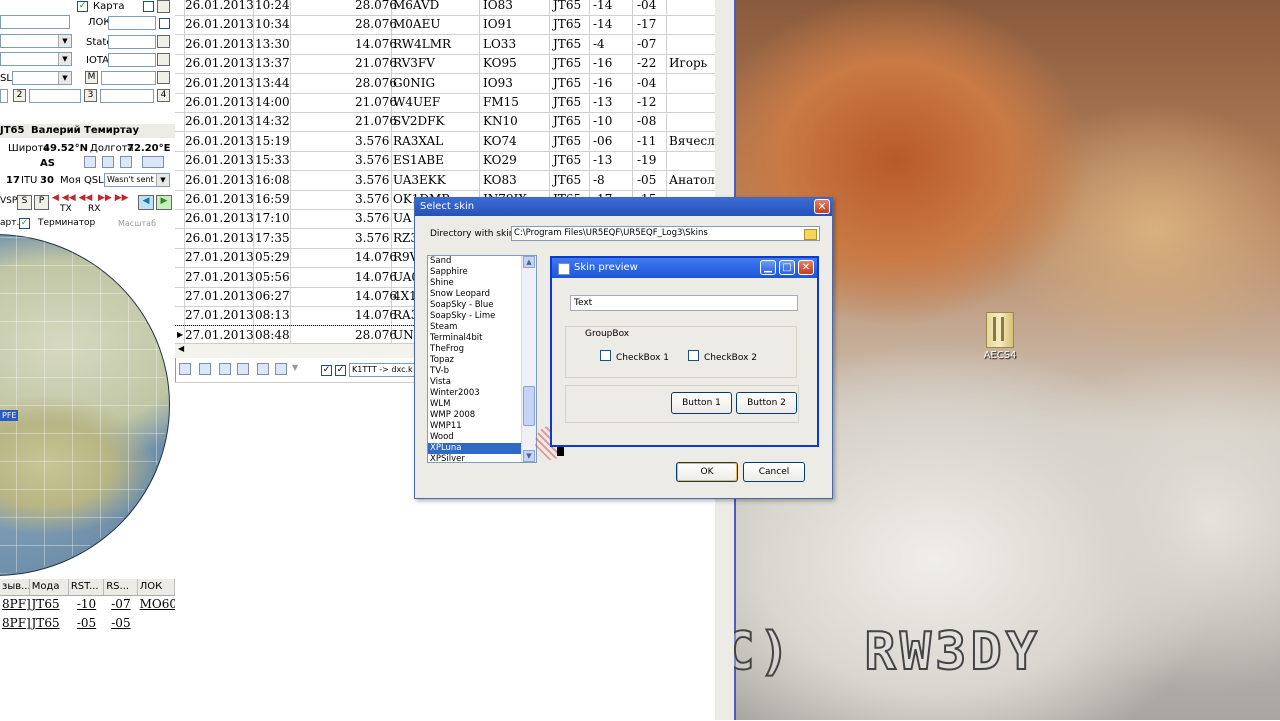  I want to click on skin-list-scrollbar: ▲ ▼, so click(528, 359).